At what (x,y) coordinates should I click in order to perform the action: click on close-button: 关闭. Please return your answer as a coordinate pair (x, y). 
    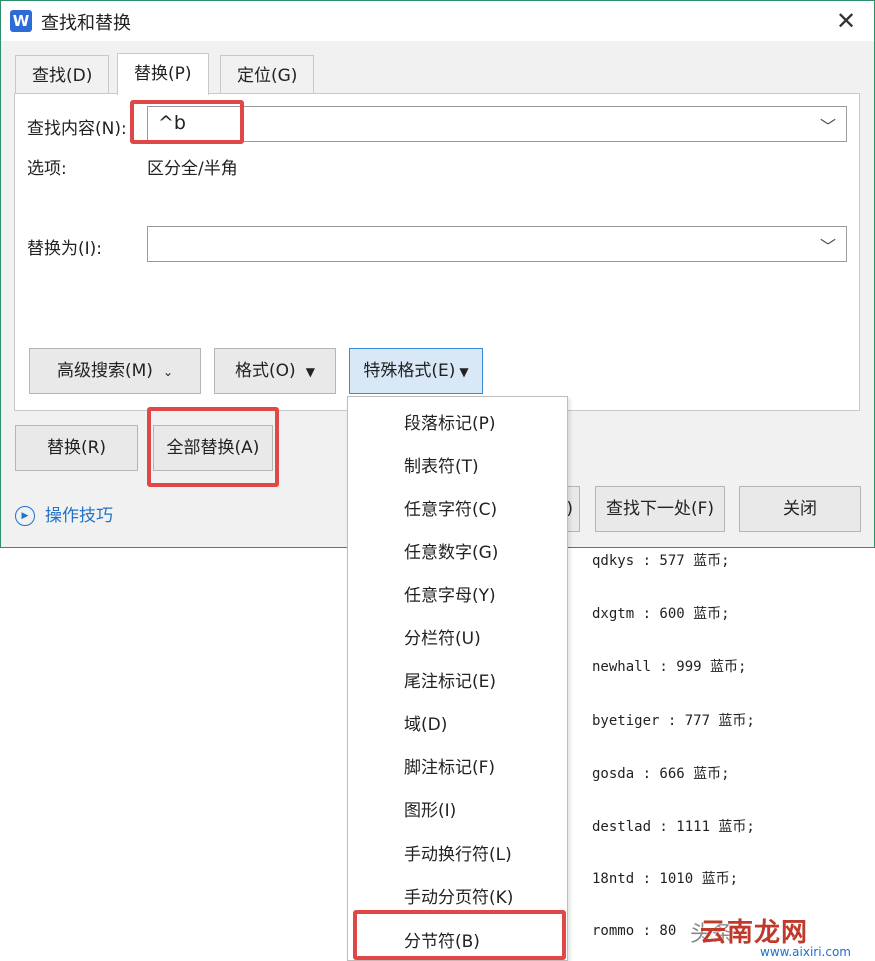
    Looking at the image, I should click on (800, 509).